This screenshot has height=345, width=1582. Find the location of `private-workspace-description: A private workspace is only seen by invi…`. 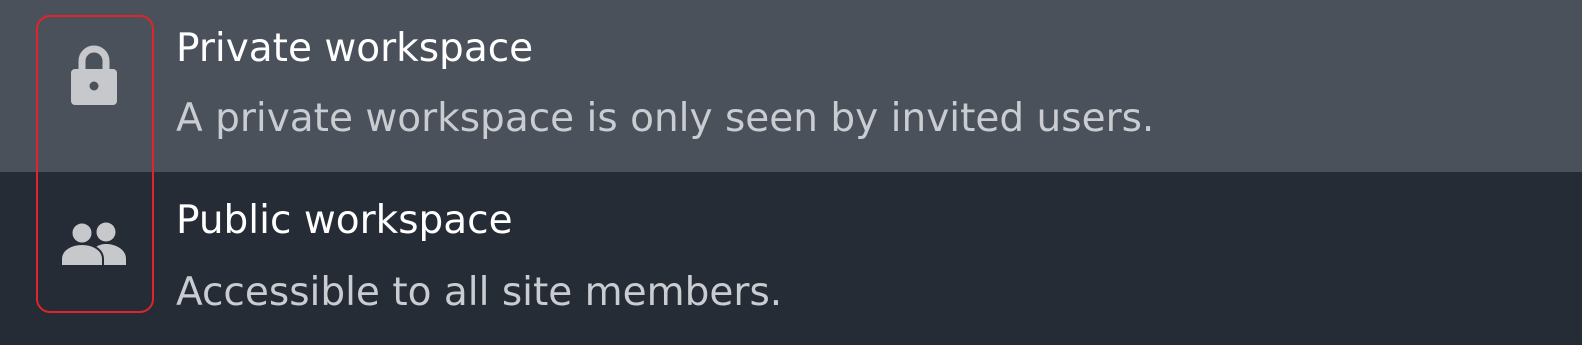

private-workspace-description: A private workspace is only seen by invi… is located at coordinates (665, 118).